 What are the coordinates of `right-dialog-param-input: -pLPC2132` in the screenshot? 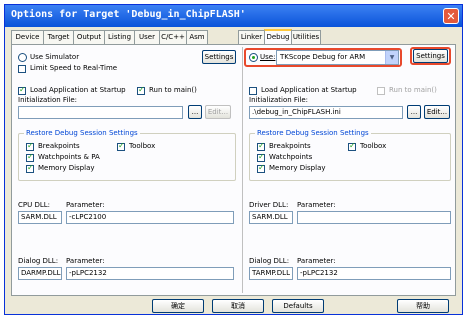 It's located at (374, 273).